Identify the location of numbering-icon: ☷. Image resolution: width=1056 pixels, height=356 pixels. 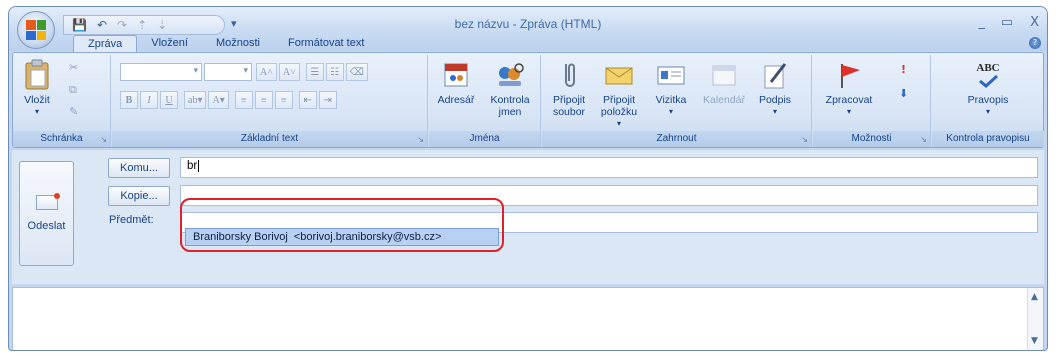
(334, 72).